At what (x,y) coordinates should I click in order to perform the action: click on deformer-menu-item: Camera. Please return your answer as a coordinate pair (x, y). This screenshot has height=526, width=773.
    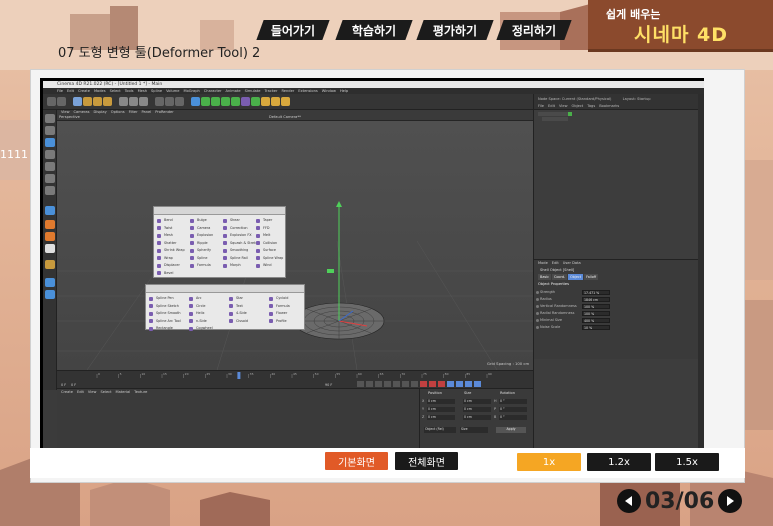
    Looking at the image, I should click on (204, 228).